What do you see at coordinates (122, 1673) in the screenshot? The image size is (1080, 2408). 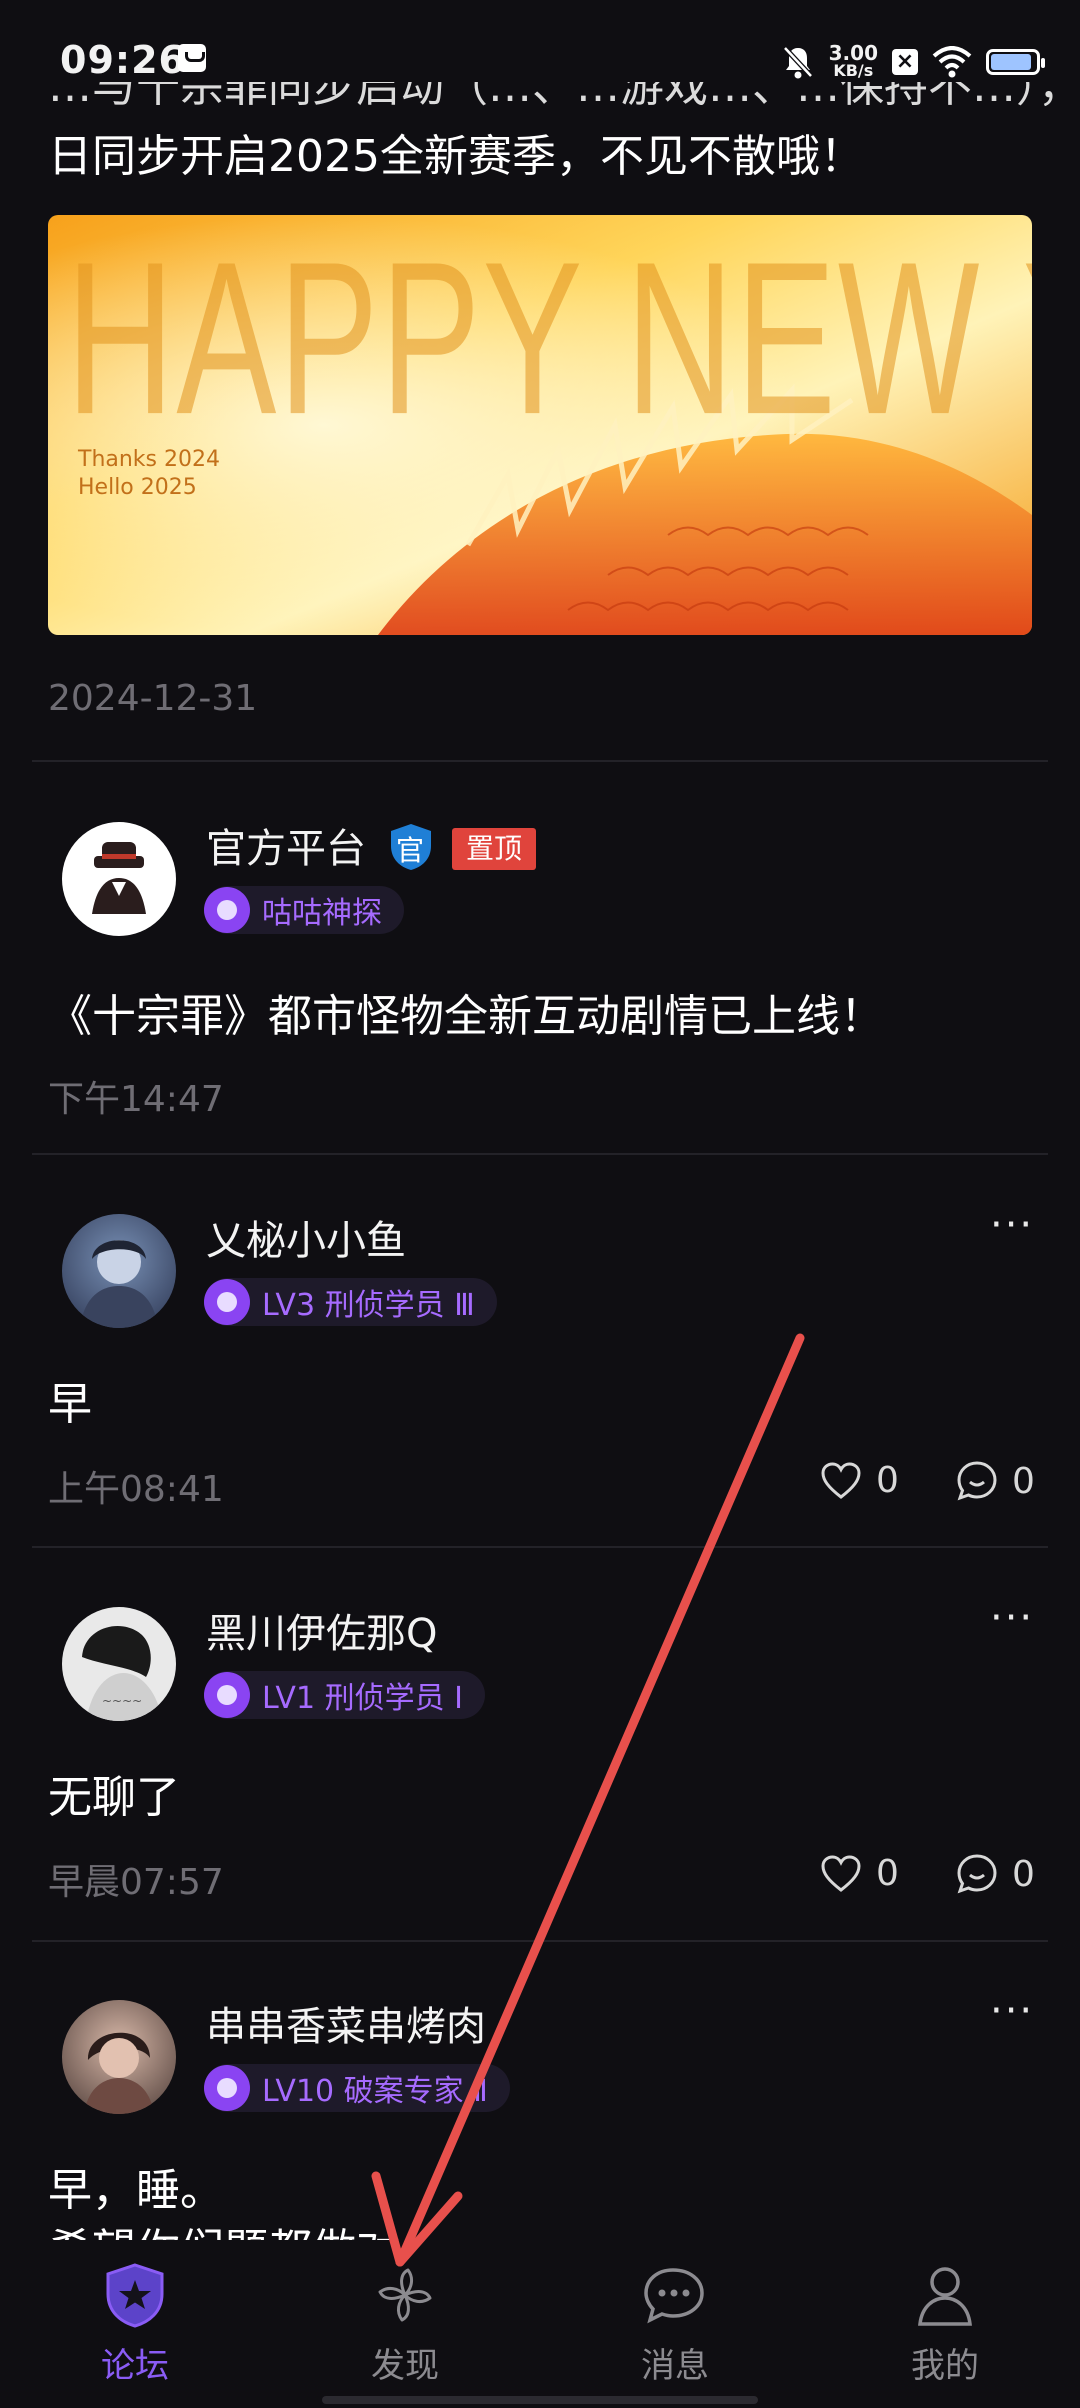 I see `user-avatar-icon: ~~~~` at bounding box center [122, 1673].